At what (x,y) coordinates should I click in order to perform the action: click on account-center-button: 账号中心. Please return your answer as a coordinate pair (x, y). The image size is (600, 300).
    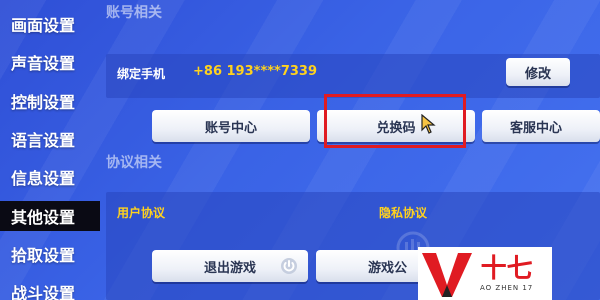
    Looking at the image, I should click on (231, 126).